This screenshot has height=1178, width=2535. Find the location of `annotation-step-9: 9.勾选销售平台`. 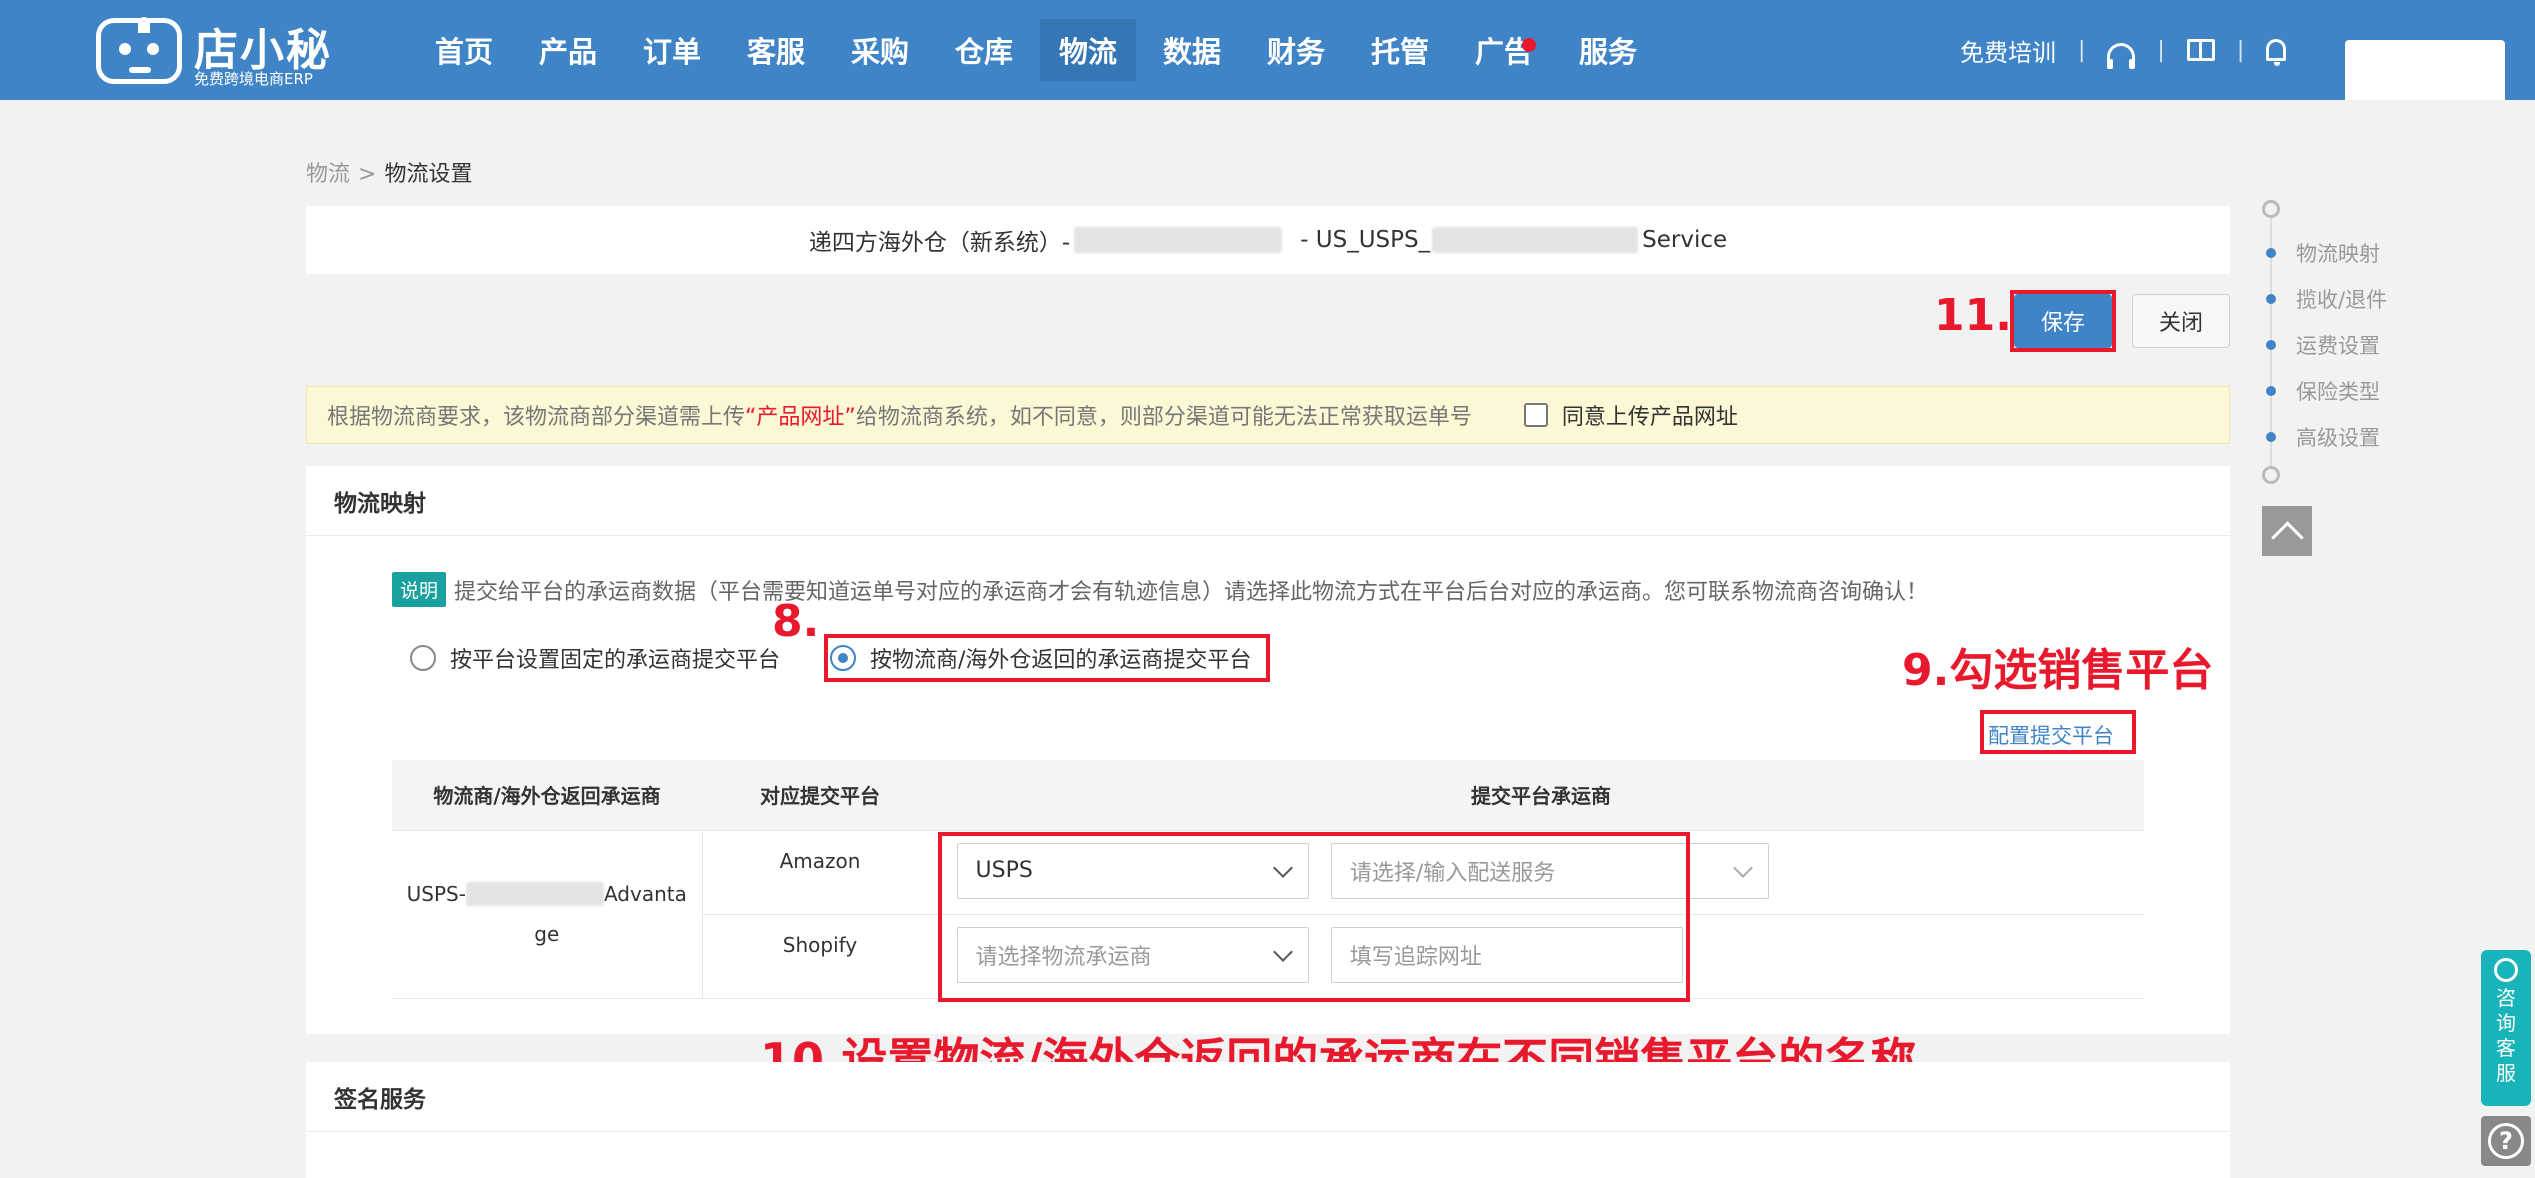

annotation-step-9: 9.勾选销售平台 is located at coordinates (2058, 670).